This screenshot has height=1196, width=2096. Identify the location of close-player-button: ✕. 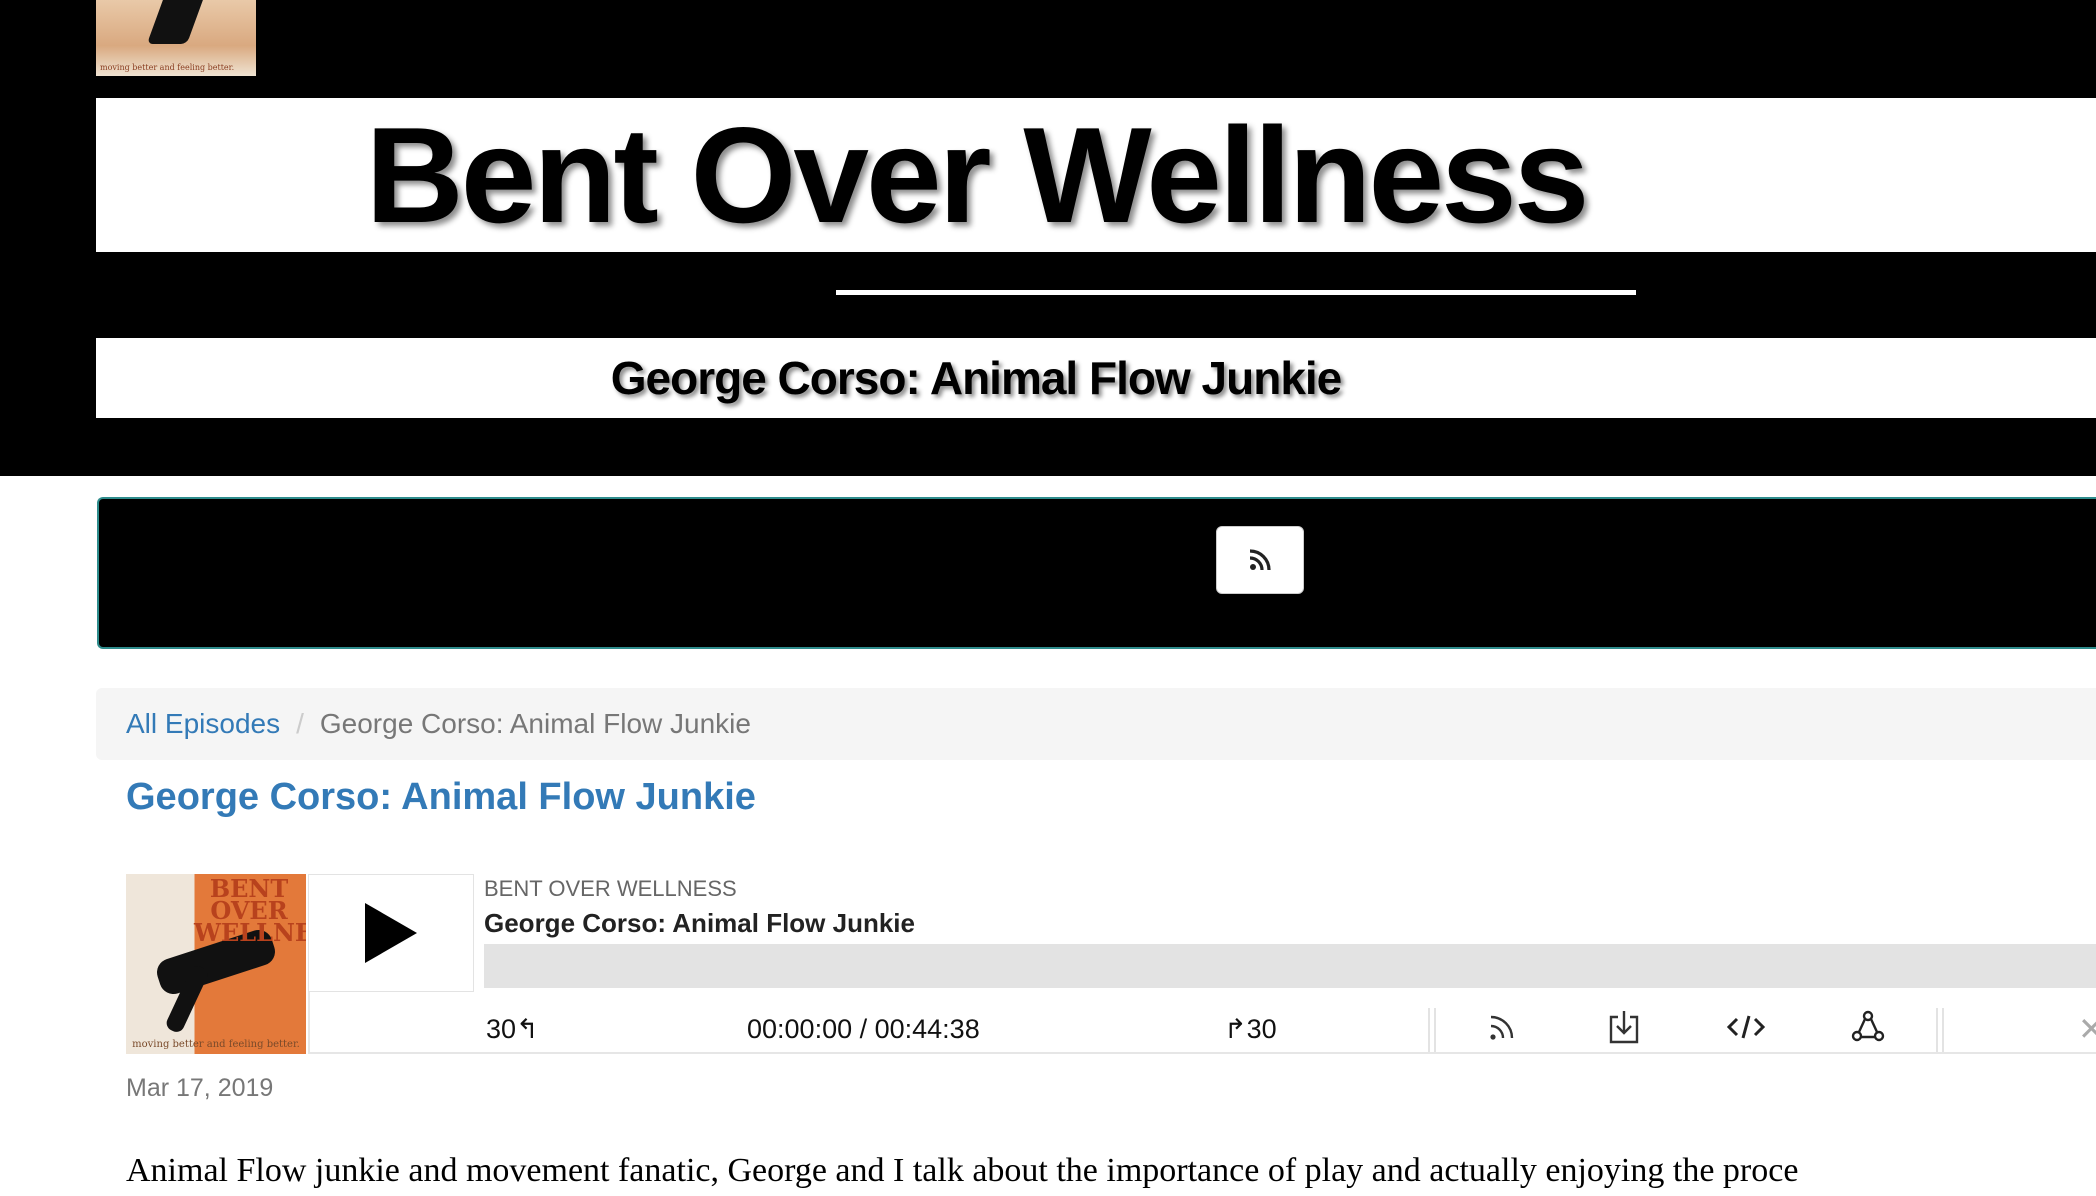
(2087, 1029).